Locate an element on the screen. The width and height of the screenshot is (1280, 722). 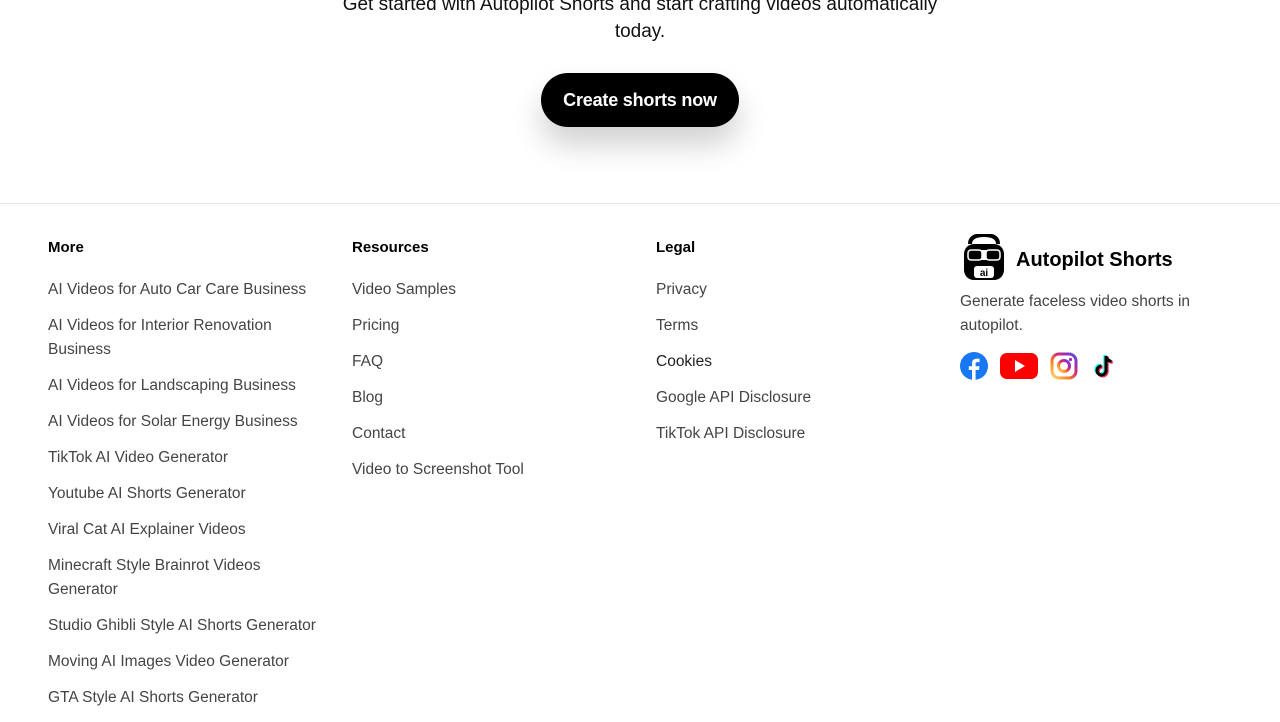
instagram-icon is located at coordinates (1064, 366).